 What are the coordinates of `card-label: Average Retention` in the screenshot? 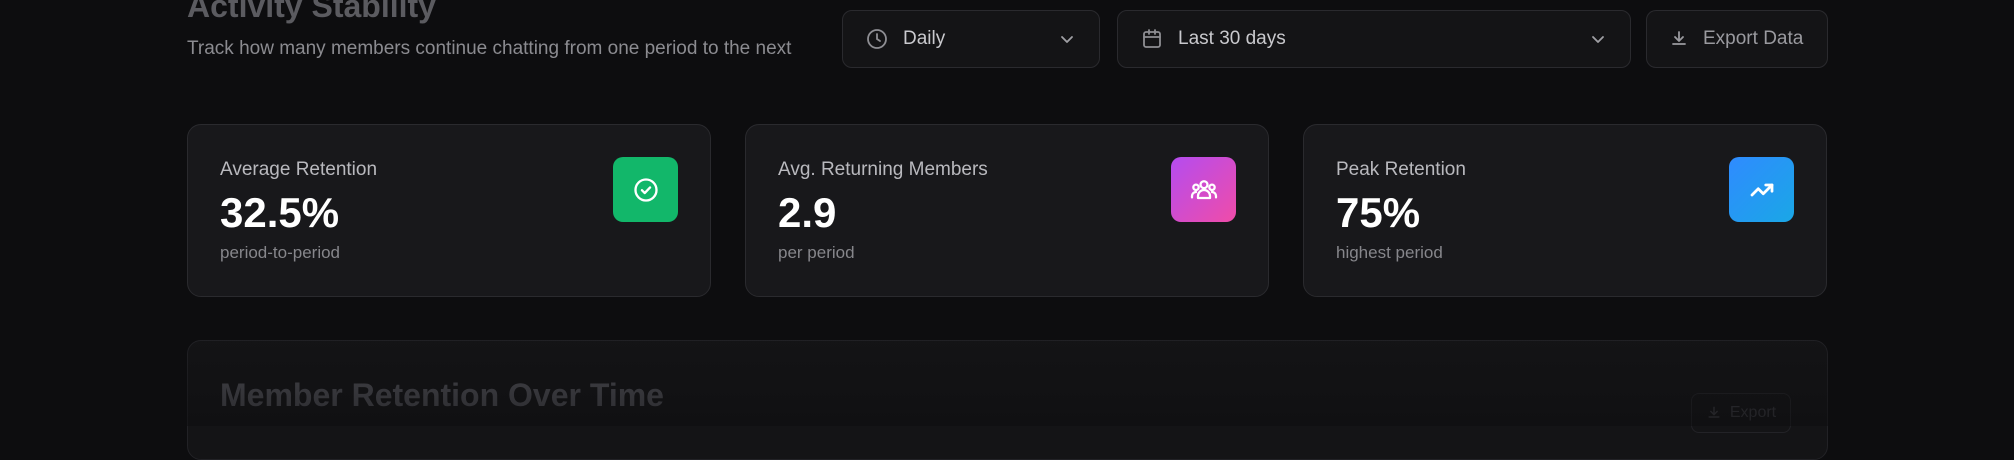 It's located at (299, 169).